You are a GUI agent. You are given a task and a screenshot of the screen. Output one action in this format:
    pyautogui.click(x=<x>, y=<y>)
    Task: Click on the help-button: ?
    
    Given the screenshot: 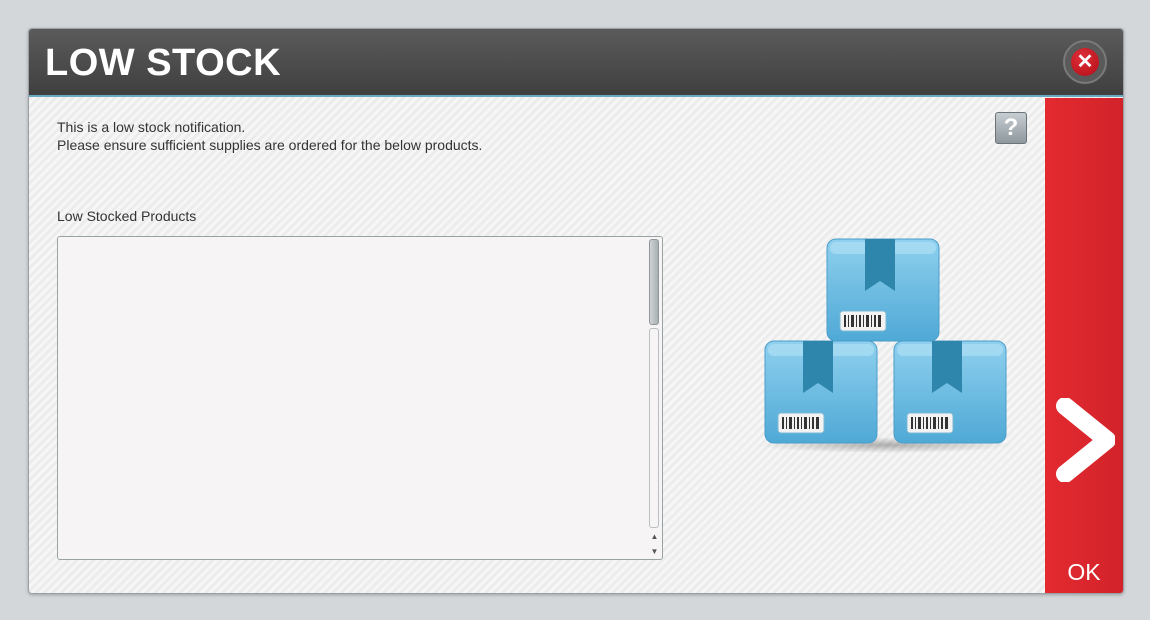 What is the action you would take?
    pyautogui.click(x=1011, y=128)
    